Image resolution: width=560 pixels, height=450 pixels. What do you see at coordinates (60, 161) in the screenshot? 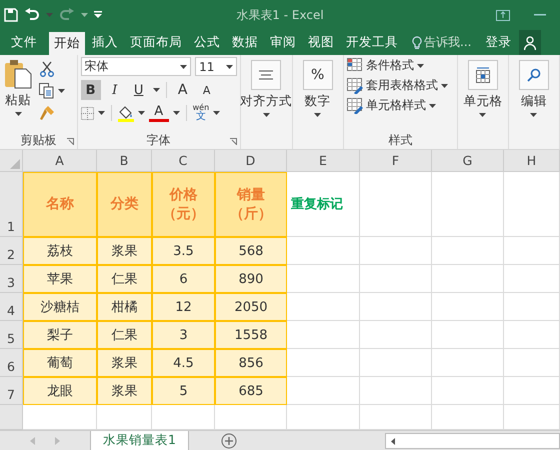
I see `column-header: A` at bounding box center [60, 161].